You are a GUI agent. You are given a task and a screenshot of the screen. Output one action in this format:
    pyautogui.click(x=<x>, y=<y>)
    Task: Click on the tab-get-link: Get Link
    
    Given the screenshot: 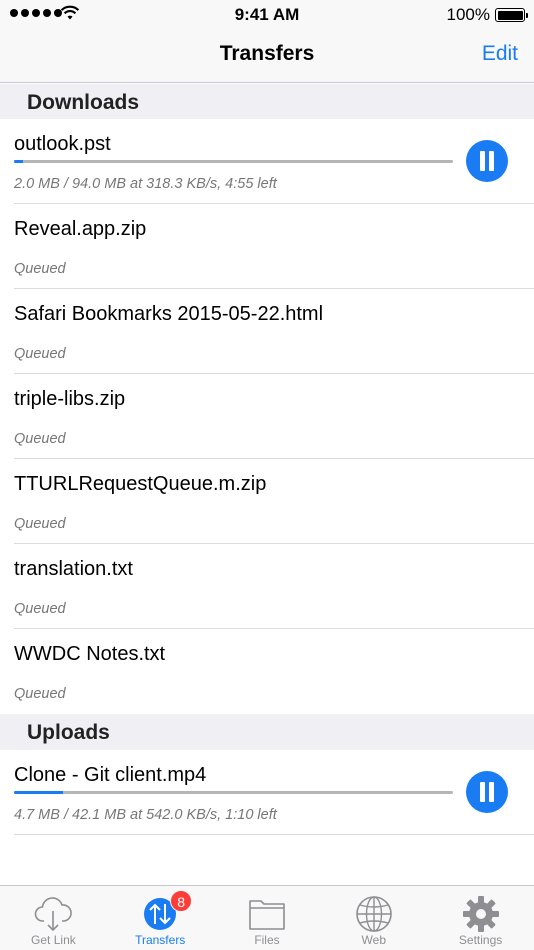 What is the action you would take?
    pyautogui.click(x=53, y=918)
    